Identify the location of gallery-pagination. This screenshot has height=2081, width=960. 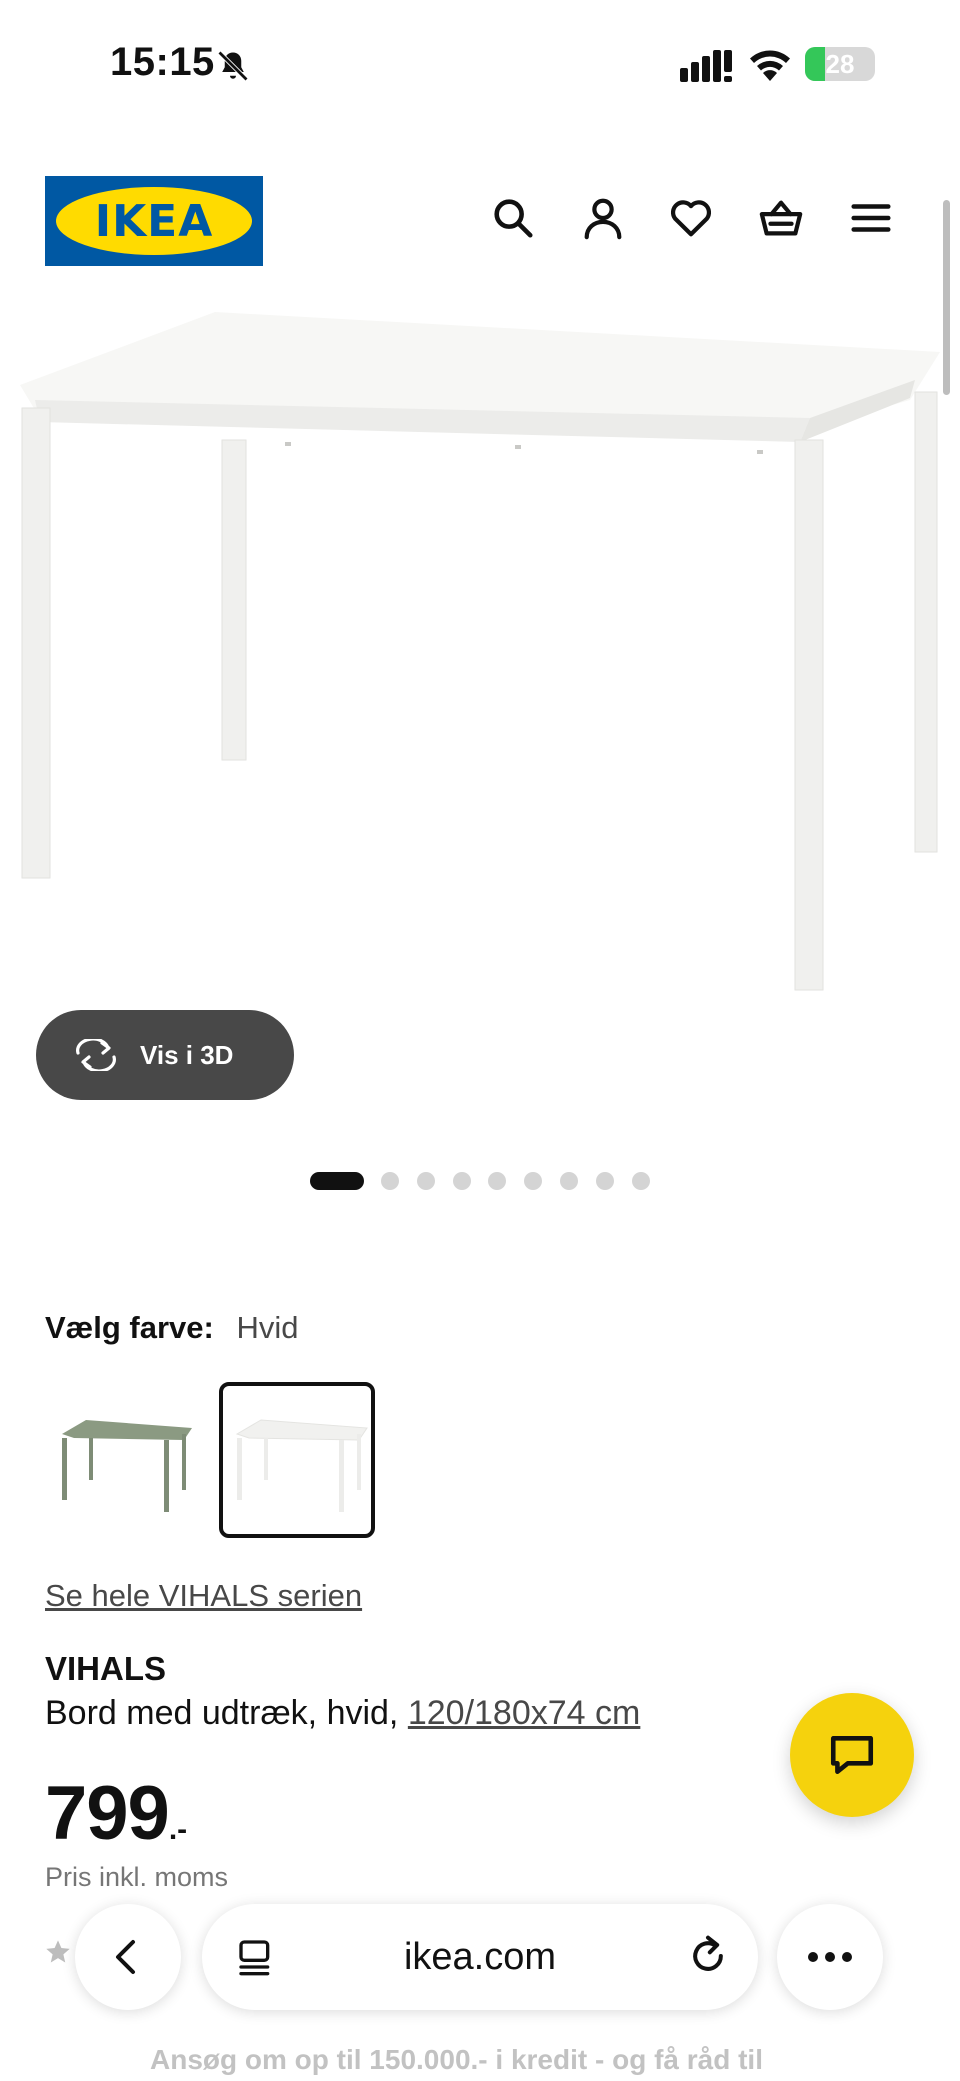
(480, 1181).